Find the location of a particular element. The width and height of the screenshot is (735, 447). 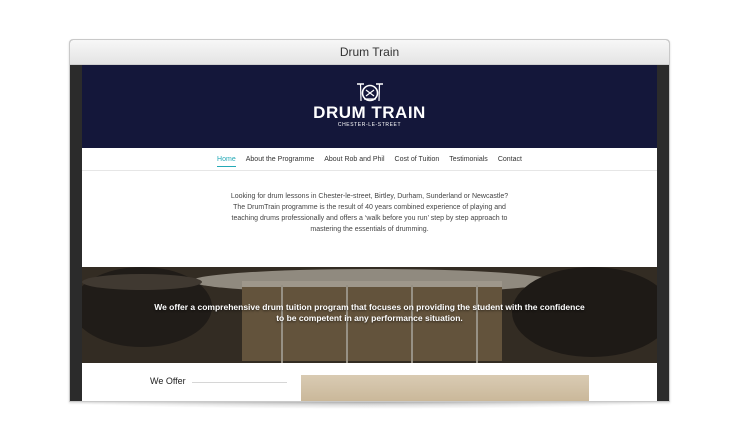

nav-about-programme: About the Programme is located at coordinates (280, 159).